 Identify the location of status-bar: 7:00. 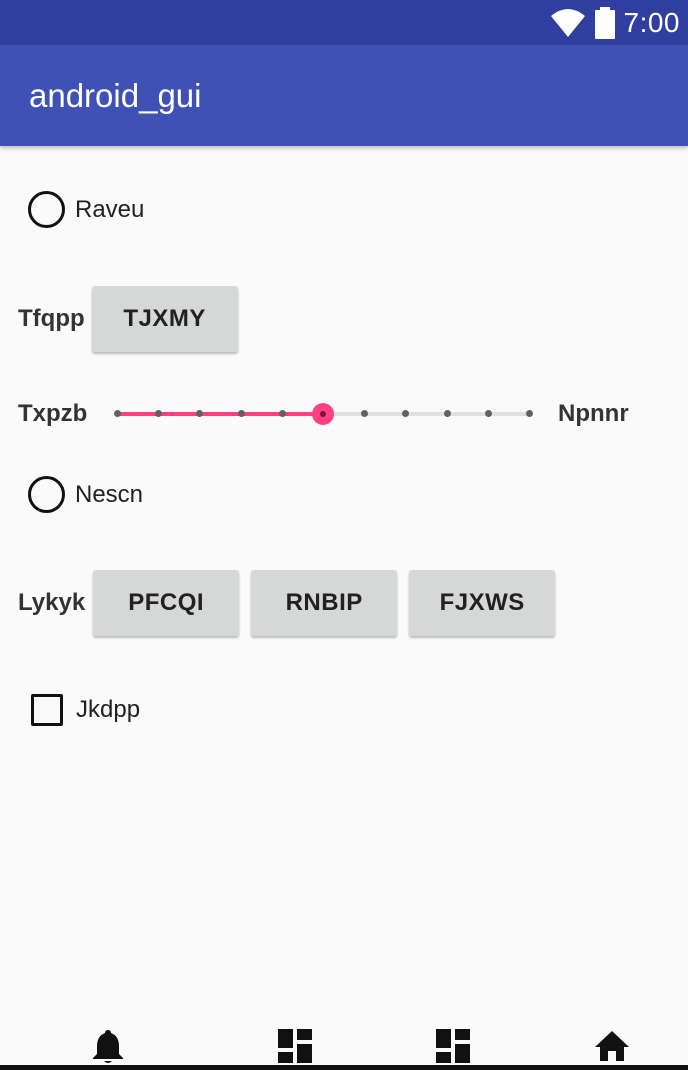
(344, 22).